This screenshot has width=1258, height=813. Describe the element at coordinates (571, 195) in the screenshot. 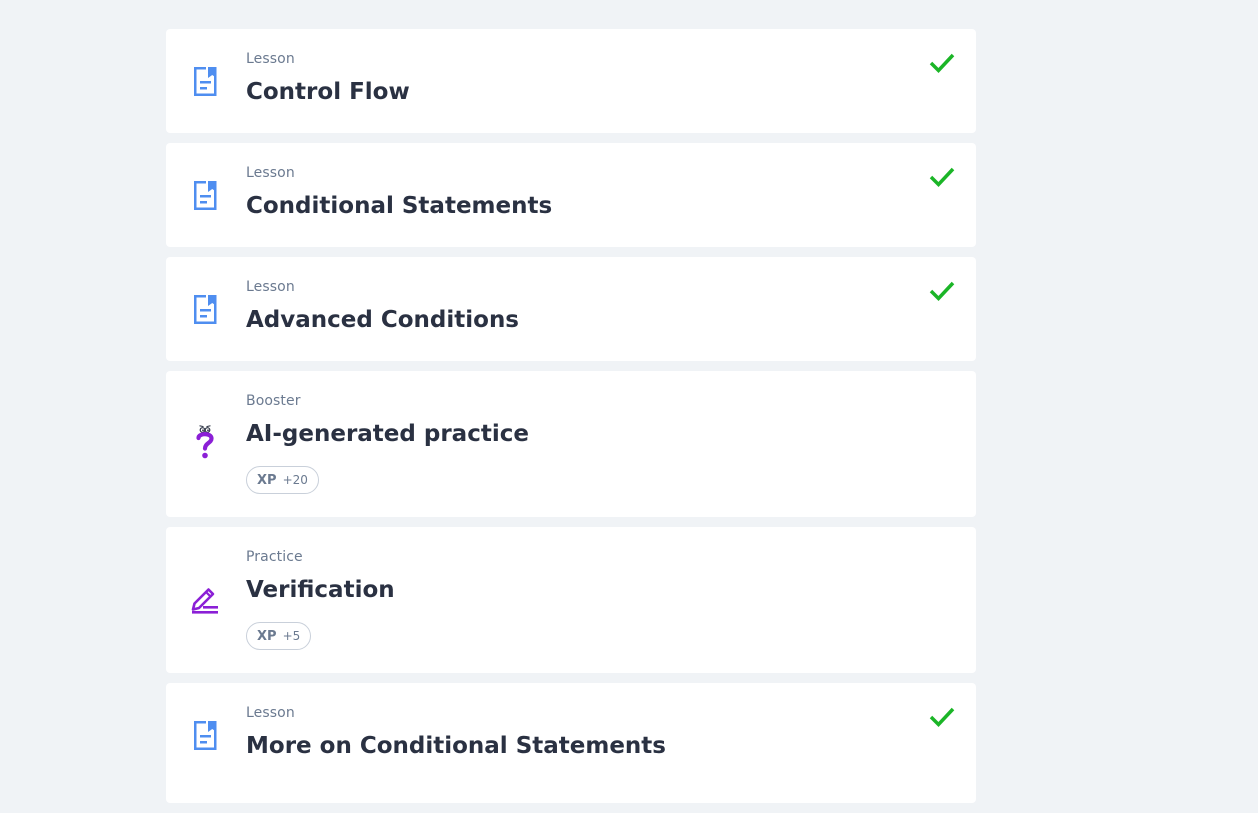

I see `list-item-conditional-statements: Lesson Conditional Statements` at that location.